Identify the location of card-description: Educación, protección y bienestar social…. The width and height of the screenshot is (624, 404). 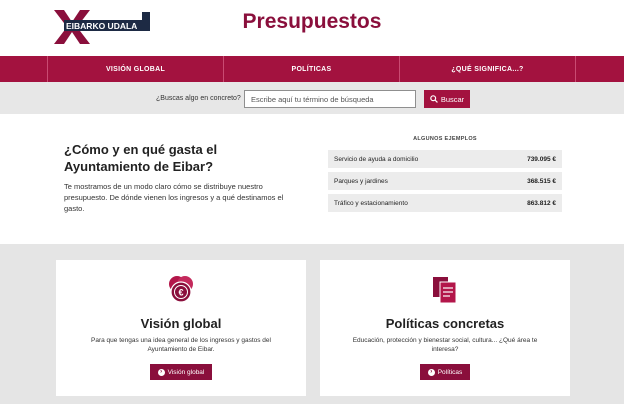
(445, 345).